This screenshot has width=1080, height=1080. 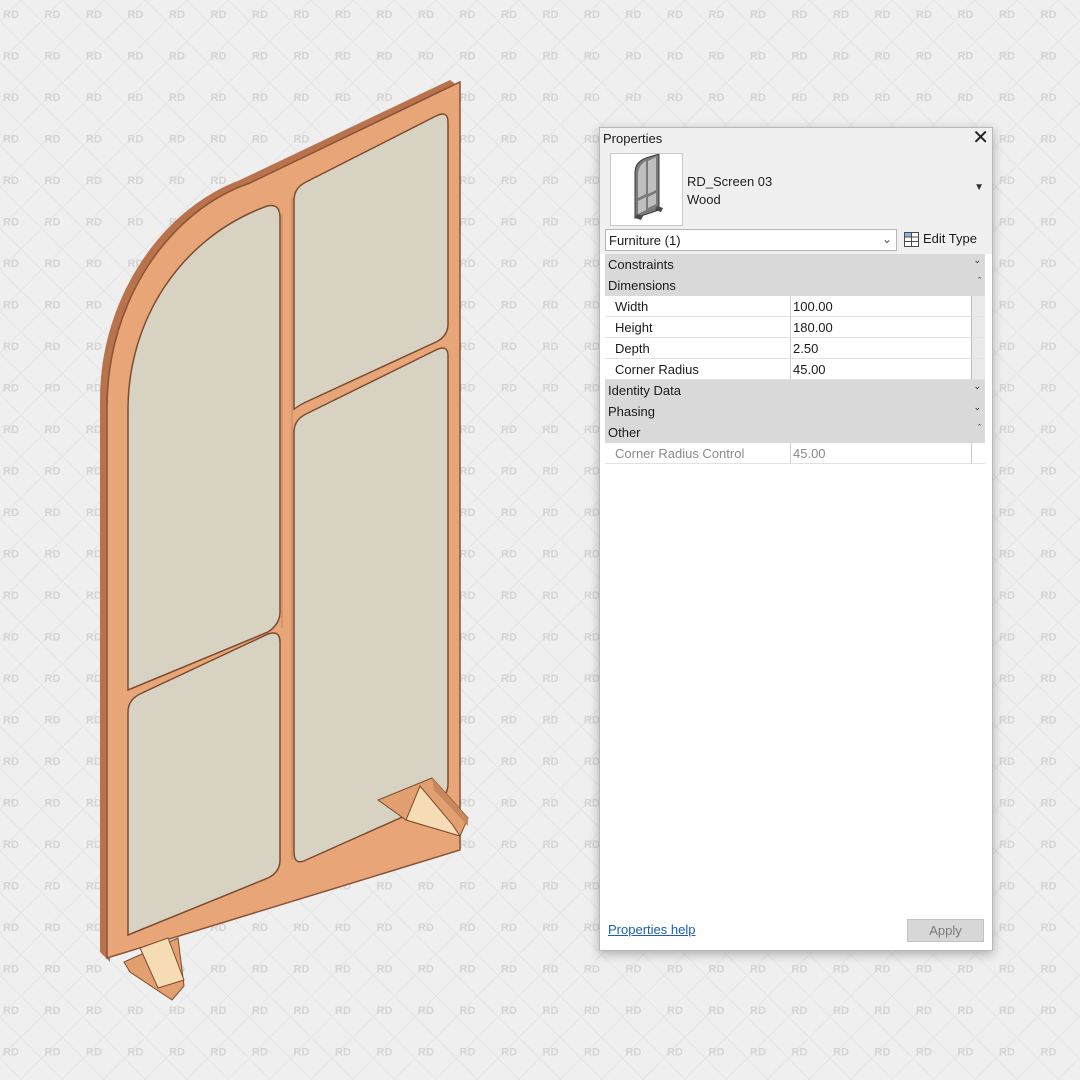 What do you see at coordinates (751, 240) in the screenshot?
I see `category-filter-select: Furniture (1) ⌄` at bounding box center [751, 240].